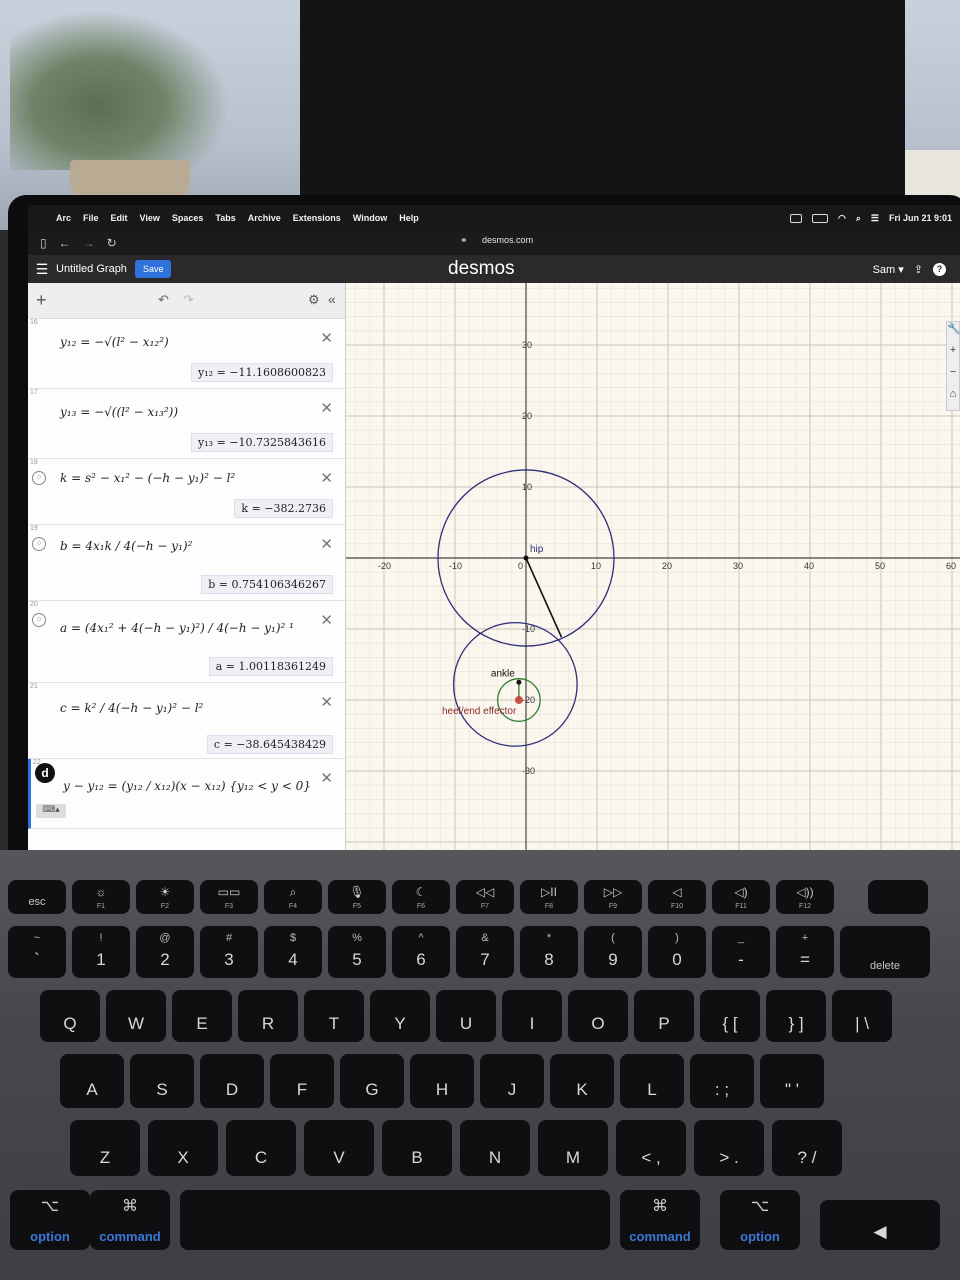  Describe the element at coordinates (91, 269) in the screenshot. I see `graph-title: Untitled Graph` at that location.